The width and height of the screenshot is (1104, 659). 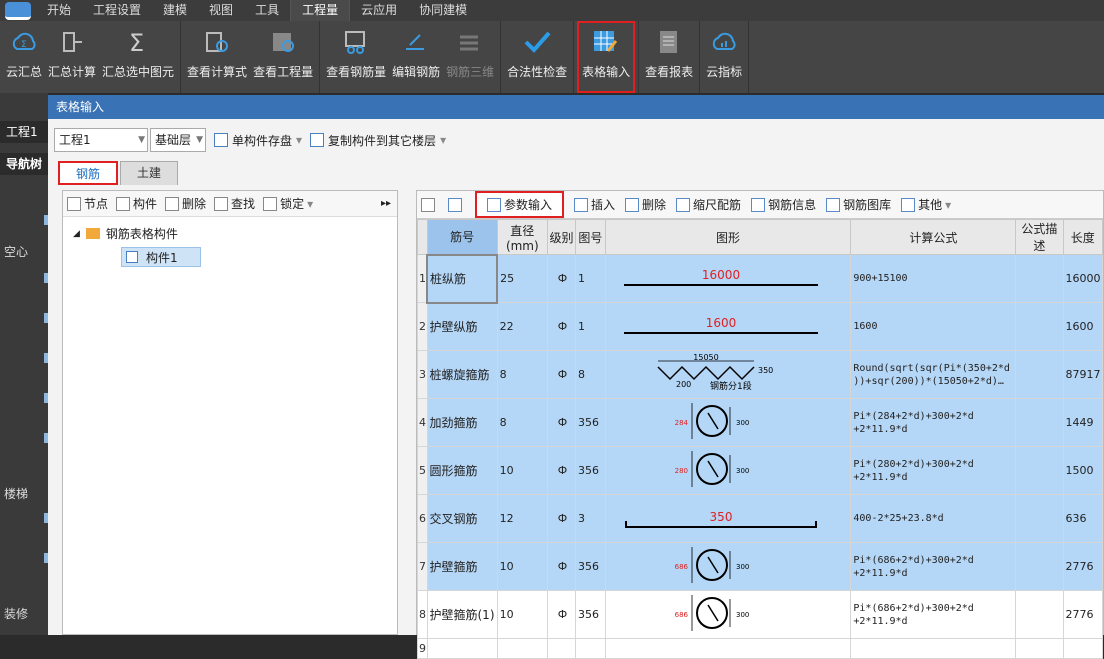 I want to click on cell-shape: 280 300, so click(x=728, y=470).